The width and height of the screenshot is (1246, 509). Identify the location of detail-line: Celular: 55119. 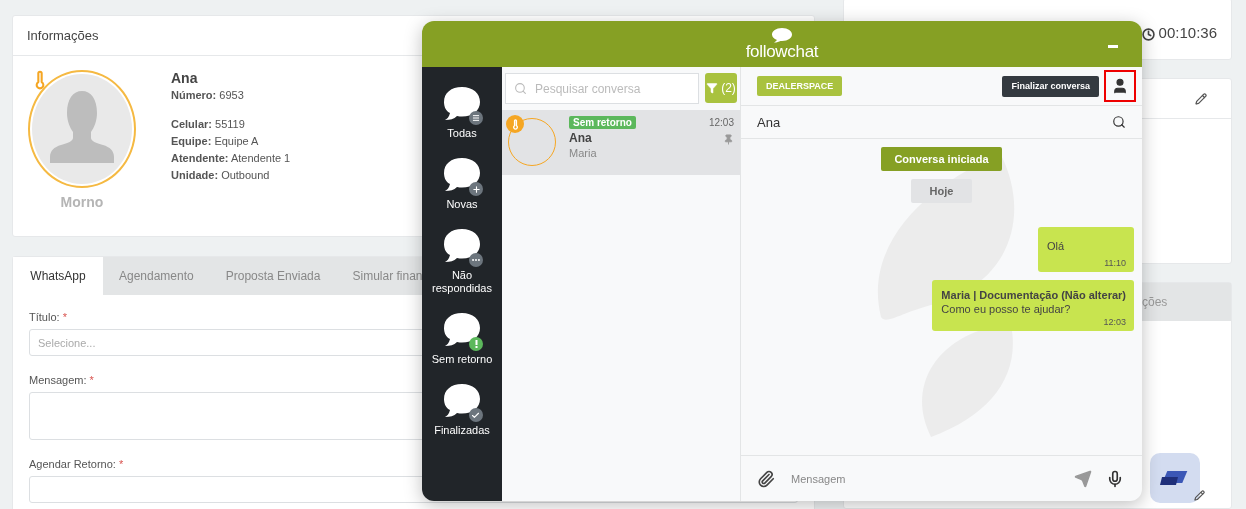
(208, 124).